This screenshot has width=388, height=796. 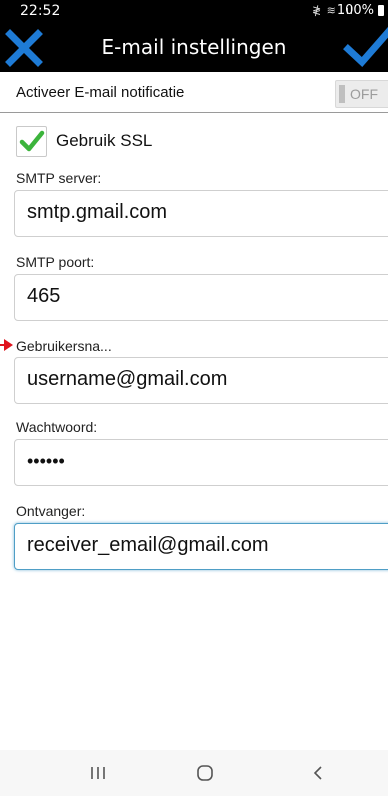 I want to click on page-title: E-mail instellingen, so click(x=194, y=47).